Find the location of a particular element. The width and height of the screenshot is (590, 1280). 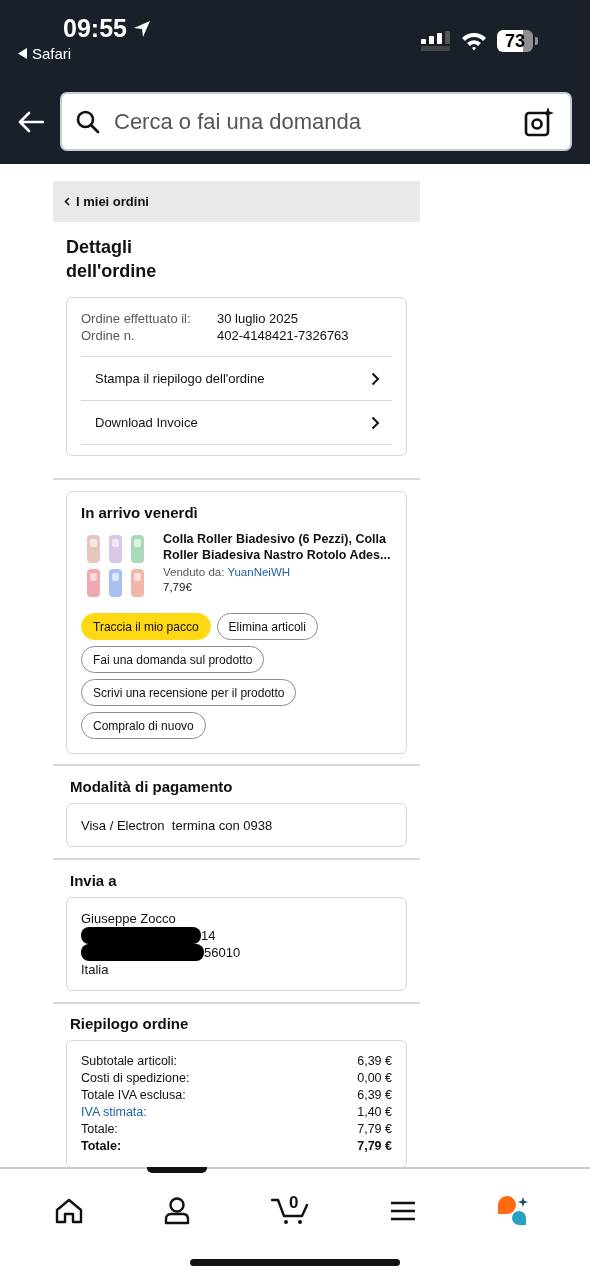

payment-method: Visa / Electron termina con 0938 is located at coordinates (177, 825).